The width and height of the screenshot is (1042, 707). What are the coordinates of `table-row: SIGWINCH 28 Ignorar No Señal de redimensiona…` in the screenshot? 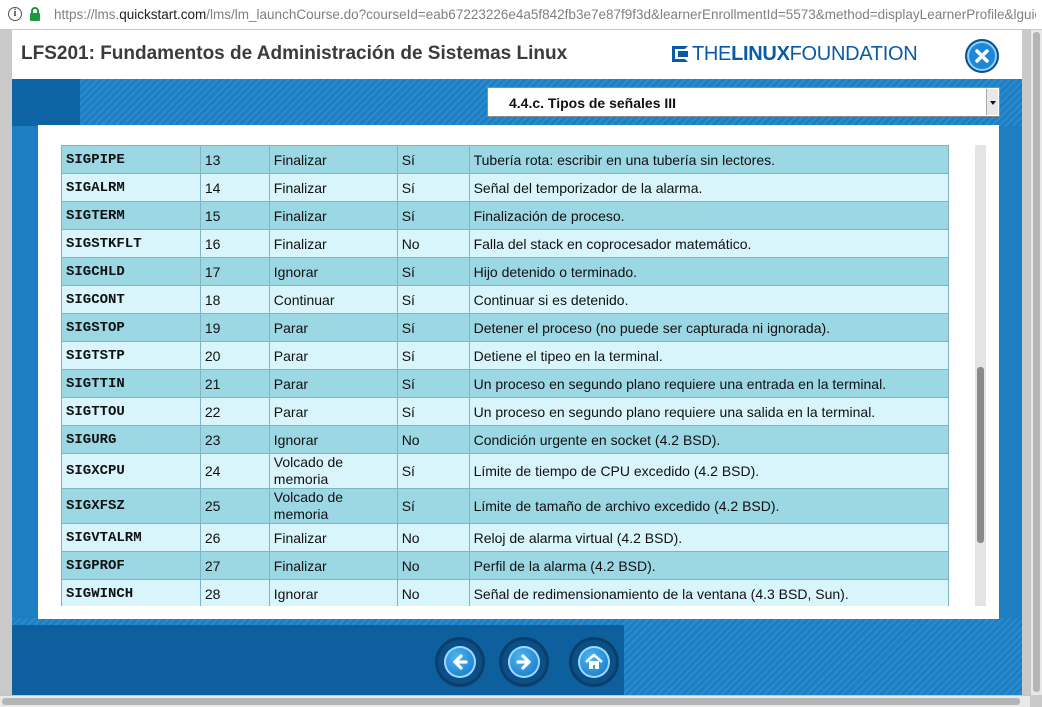 It's located at (505, 592).